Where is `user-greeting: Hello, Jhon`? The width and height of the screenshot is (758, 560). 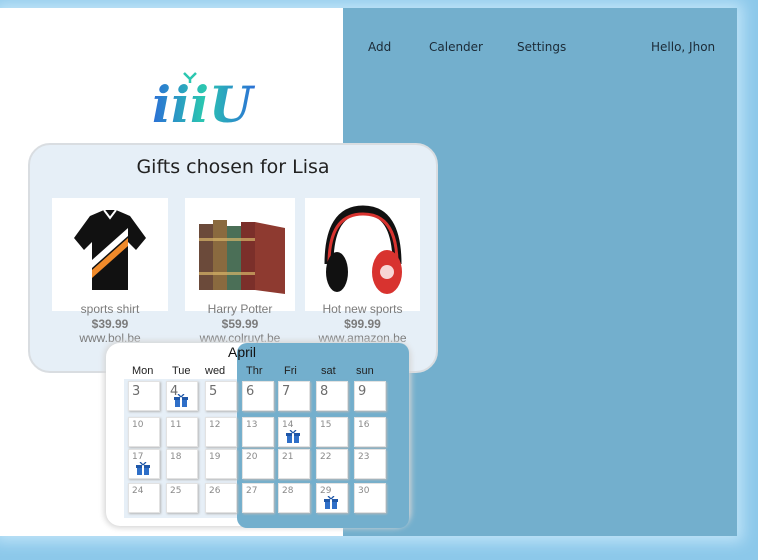
user-greeting: Hello, Jhon is located at coordinates (683, 47).